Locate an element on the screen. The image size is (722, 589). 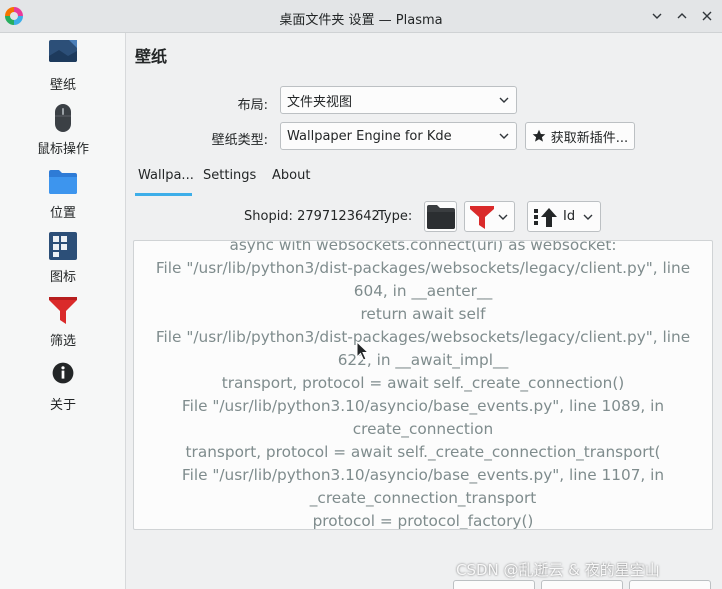
log-line: 604, in __aenter__ is located at coordinates (423, 291).